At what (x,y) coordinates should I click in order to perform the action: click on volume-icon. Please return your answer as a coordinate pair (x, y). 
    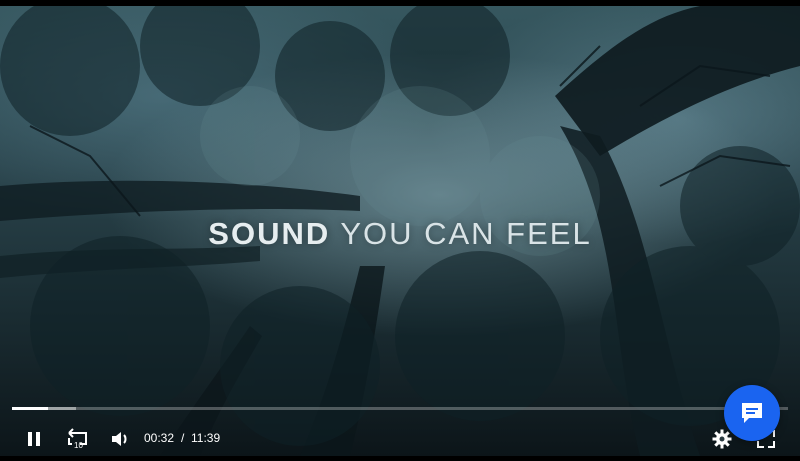
    Looking at the image, I should click on (119, 439).